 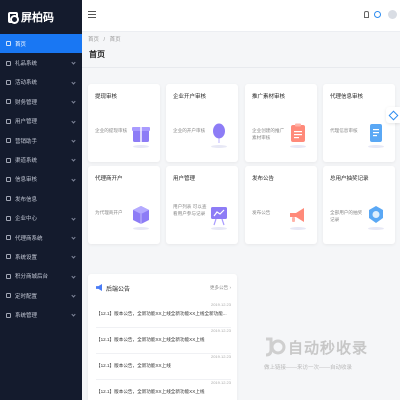 I want to click on shortcut-card: 发布公告 发布公告, so click(x=281, y=205).